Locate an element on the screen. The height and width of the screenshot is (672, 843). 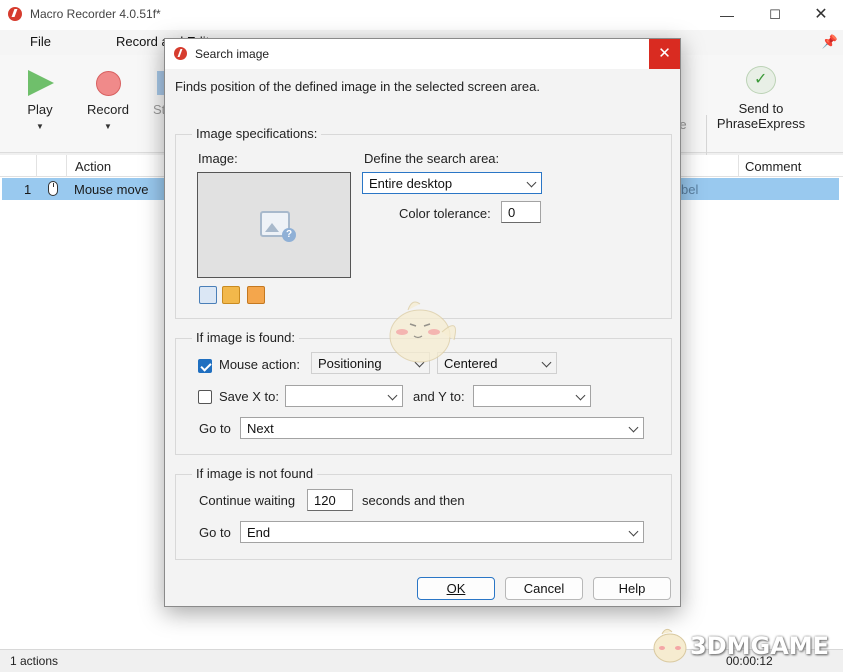
dialog-app-icon is located at coordinates (180, 53).